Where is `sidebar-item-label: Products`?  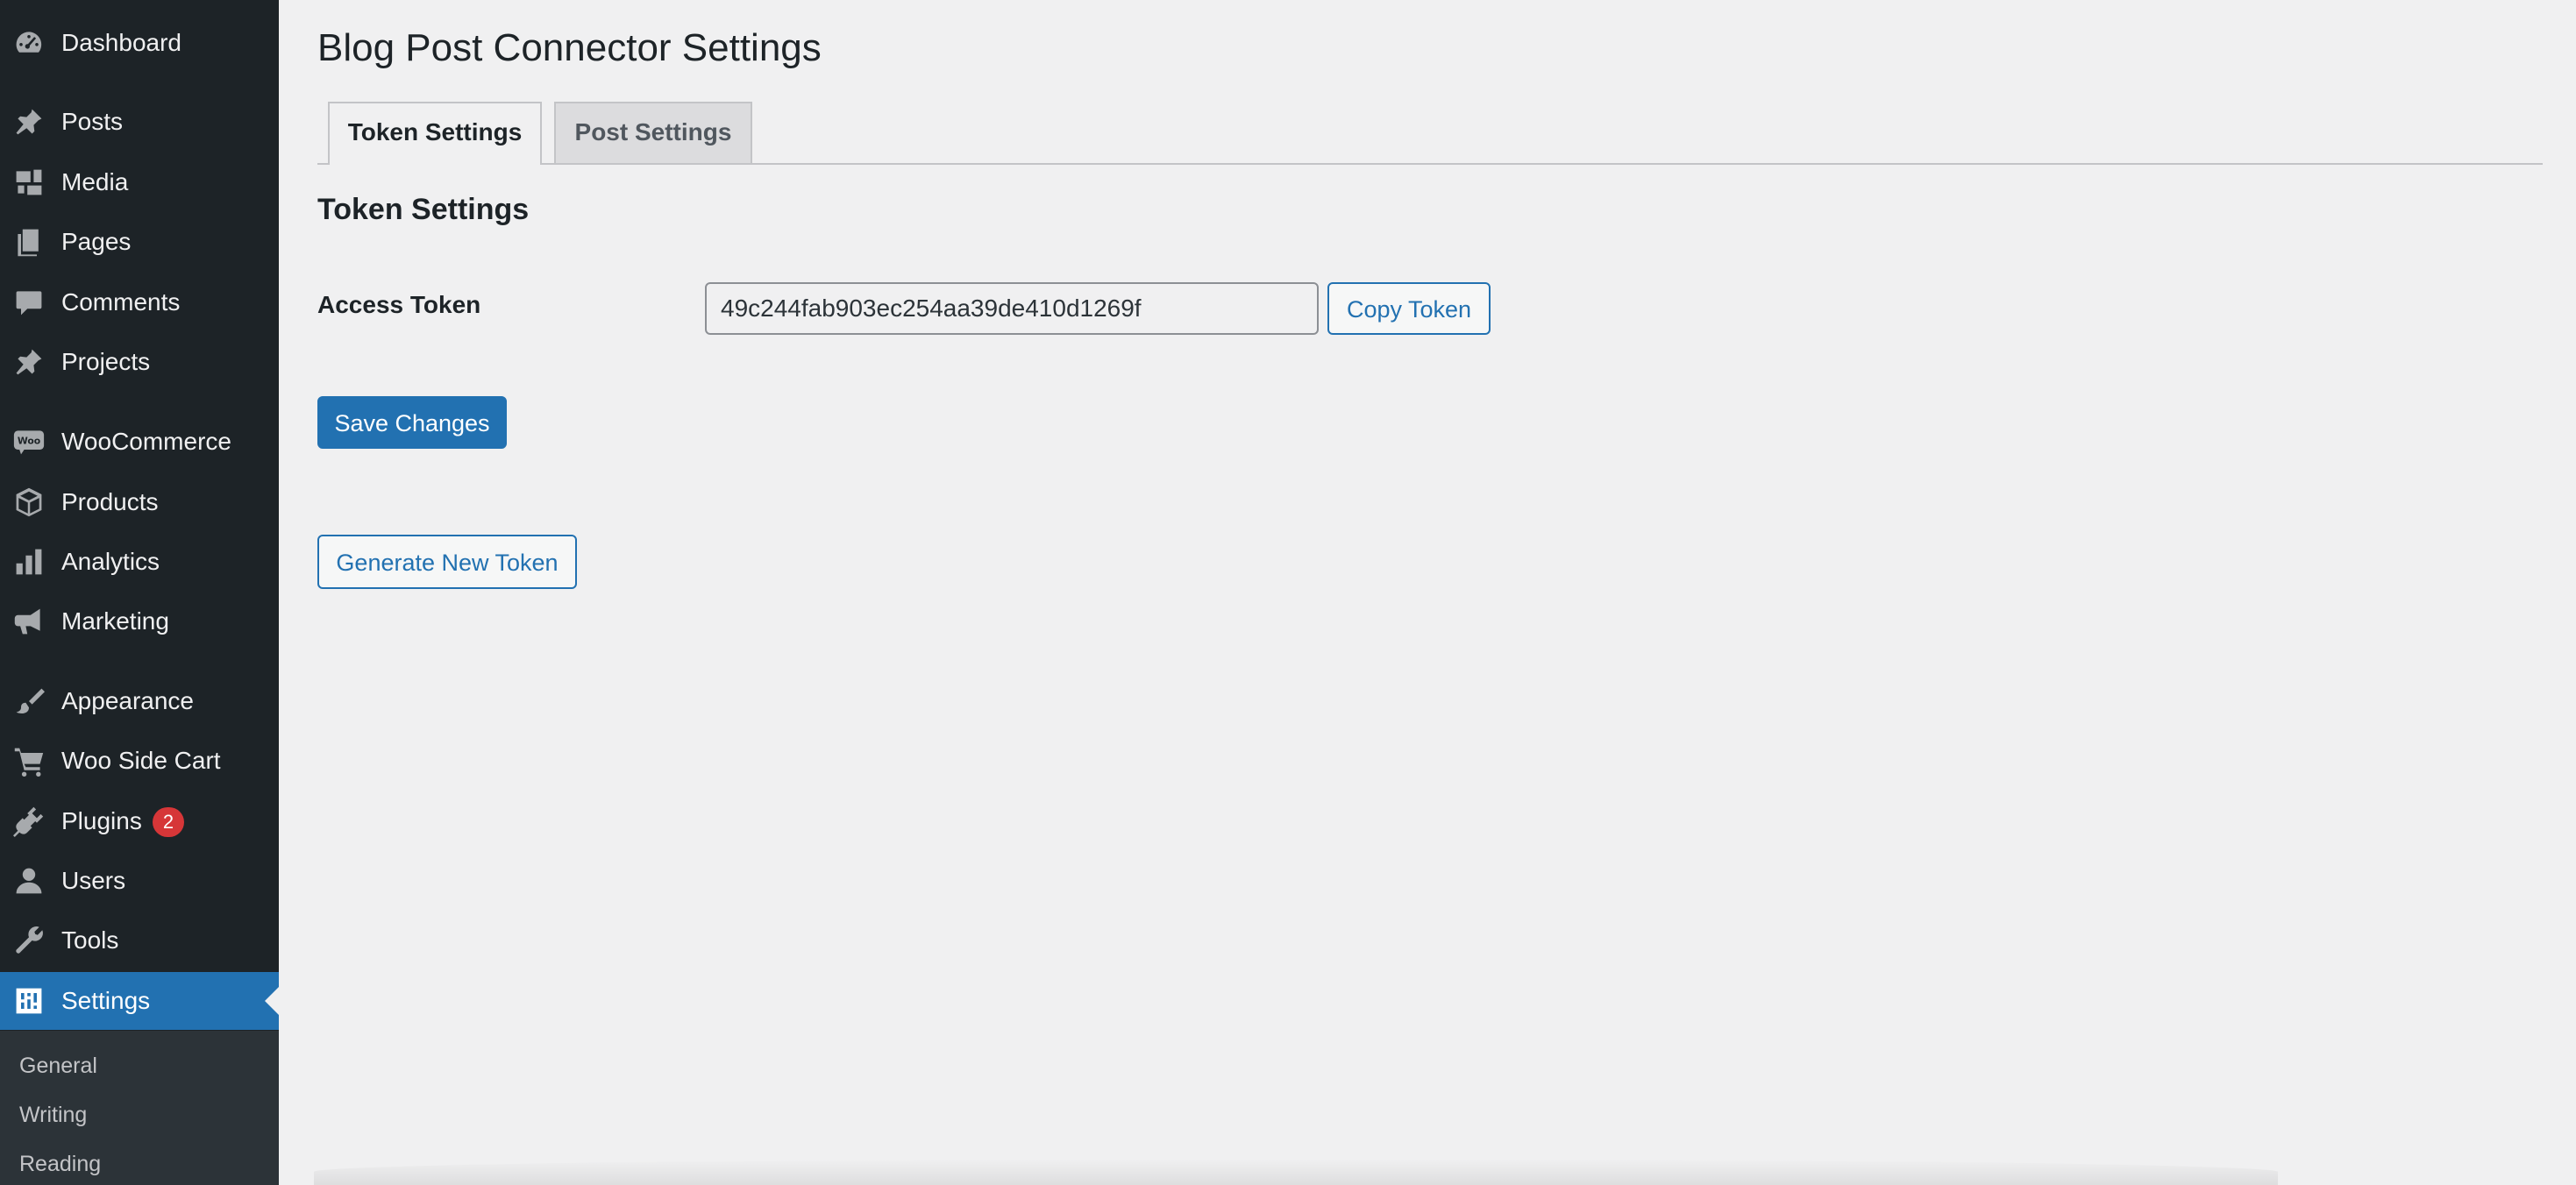
sidebar-item-label: Products is located at coordinates (110, 501).